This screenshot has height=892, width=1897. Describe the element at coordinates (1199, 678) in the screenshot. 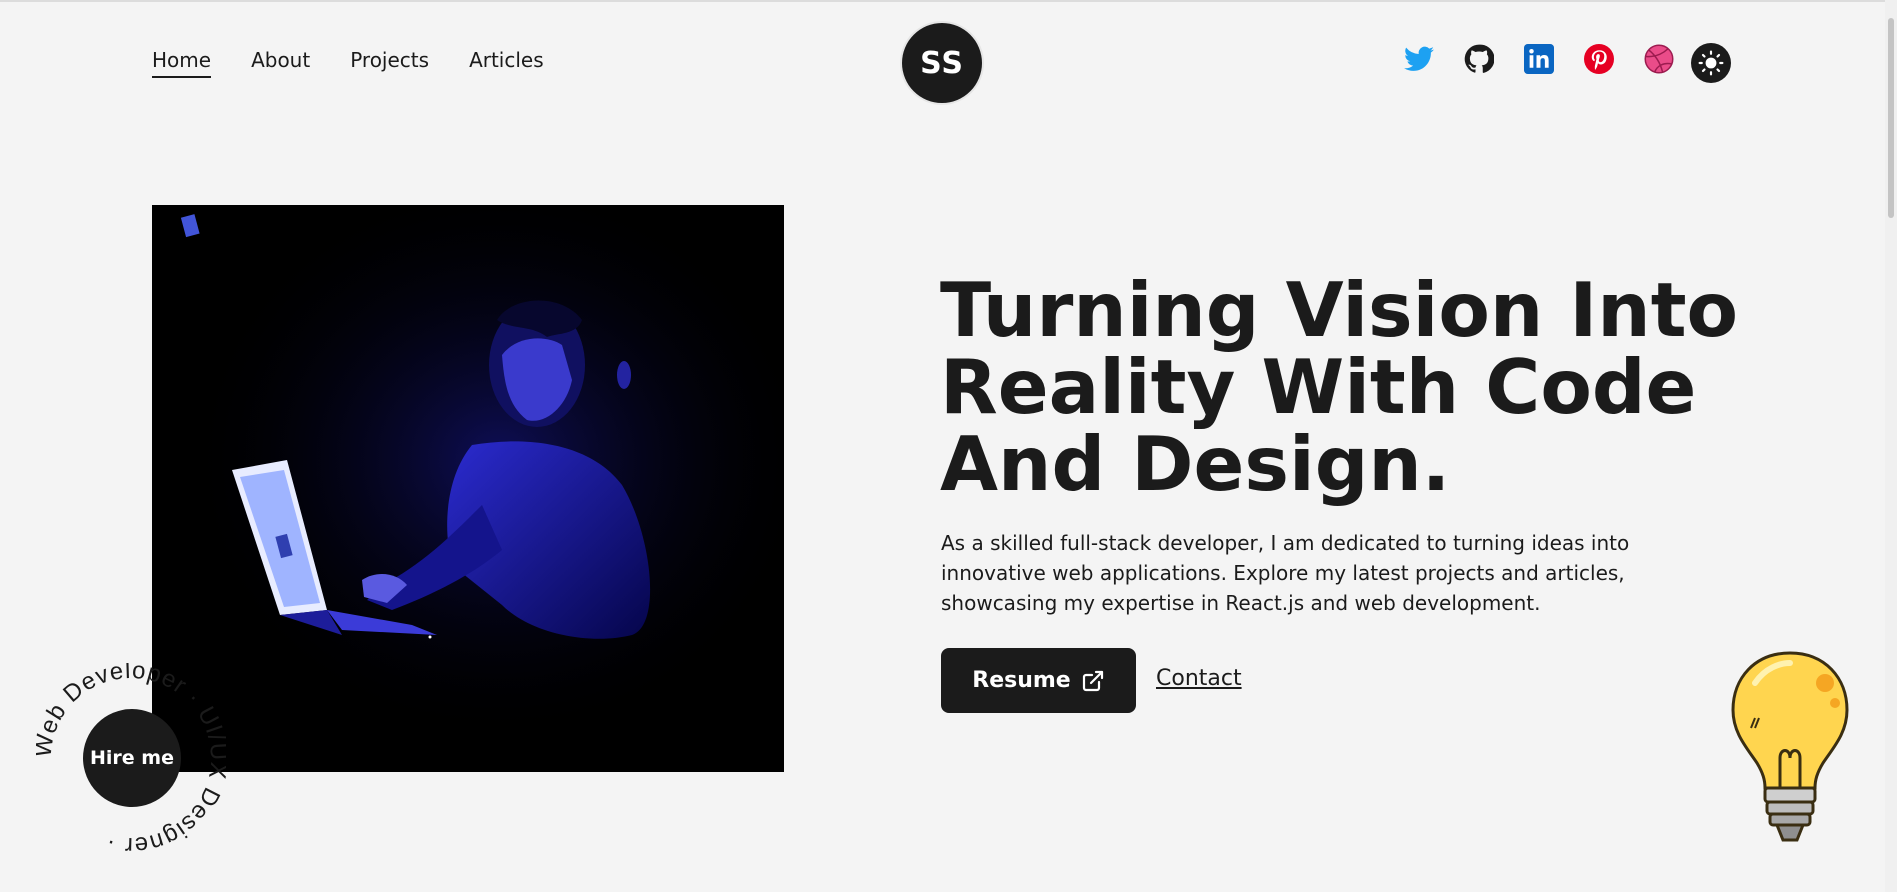

I see `contact-link: Contact` at that location.